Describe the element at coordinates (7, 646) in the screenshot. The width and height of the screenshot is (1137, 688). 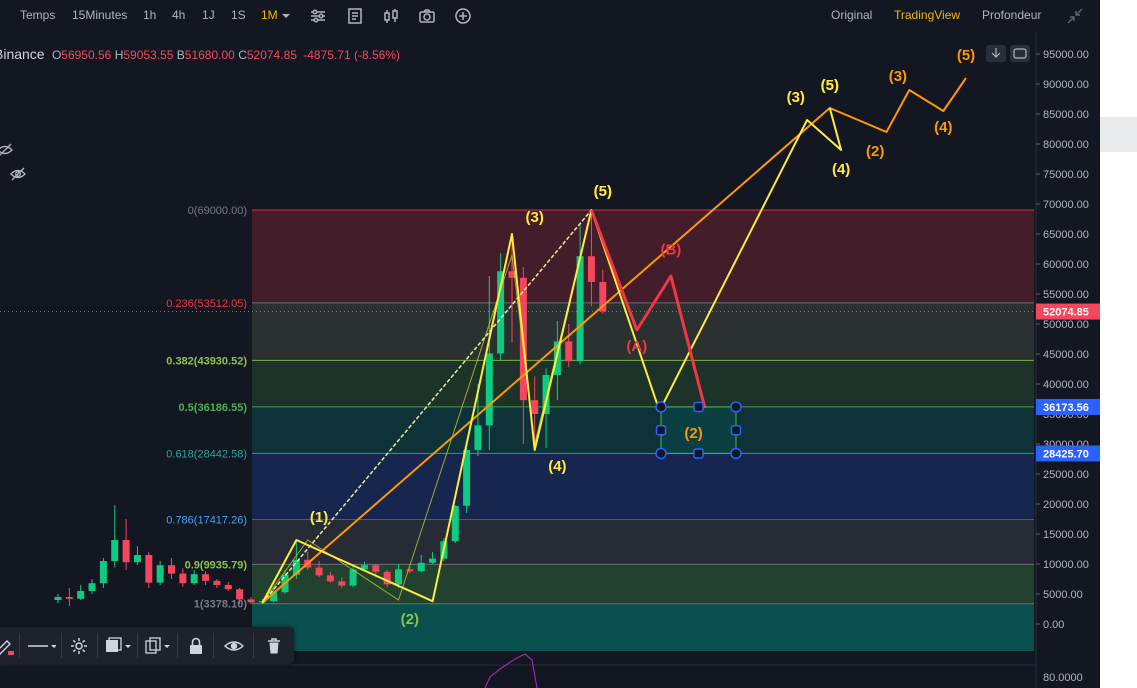
I see `draw-tool-icon` at that location.